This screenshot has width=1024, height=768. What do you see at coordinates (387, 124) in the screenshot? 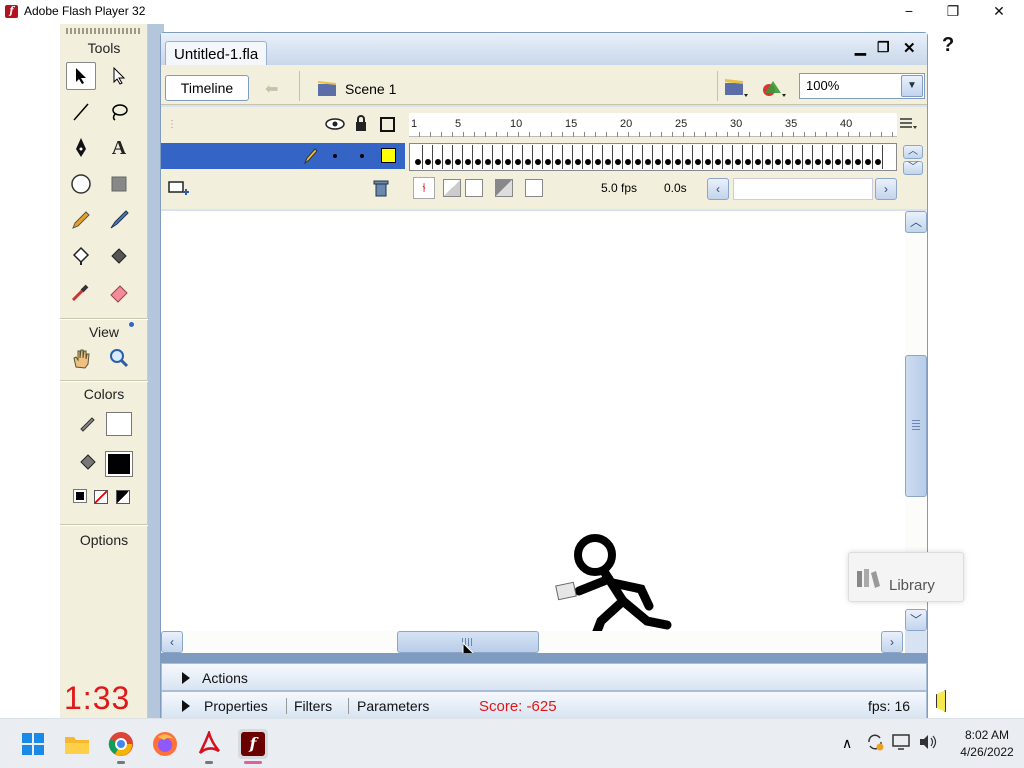
I see `outline-icon` at bounding box center [387, 124].